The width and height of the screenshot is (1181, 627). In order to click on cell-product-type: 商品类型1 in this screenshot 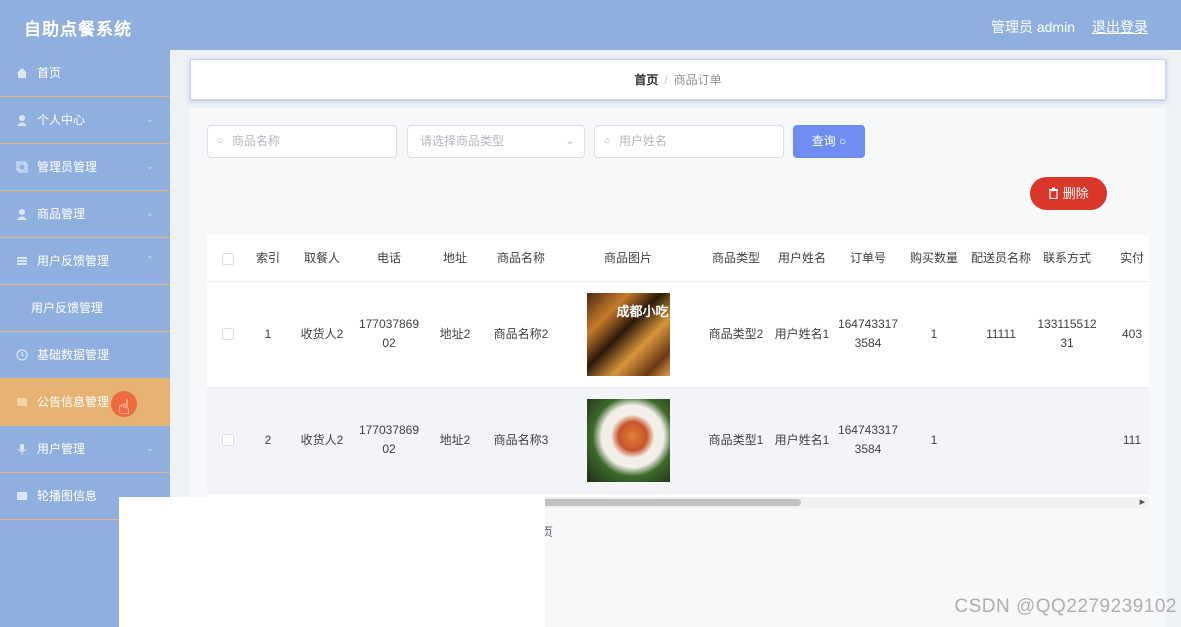, I will do `click(736, 440)`.